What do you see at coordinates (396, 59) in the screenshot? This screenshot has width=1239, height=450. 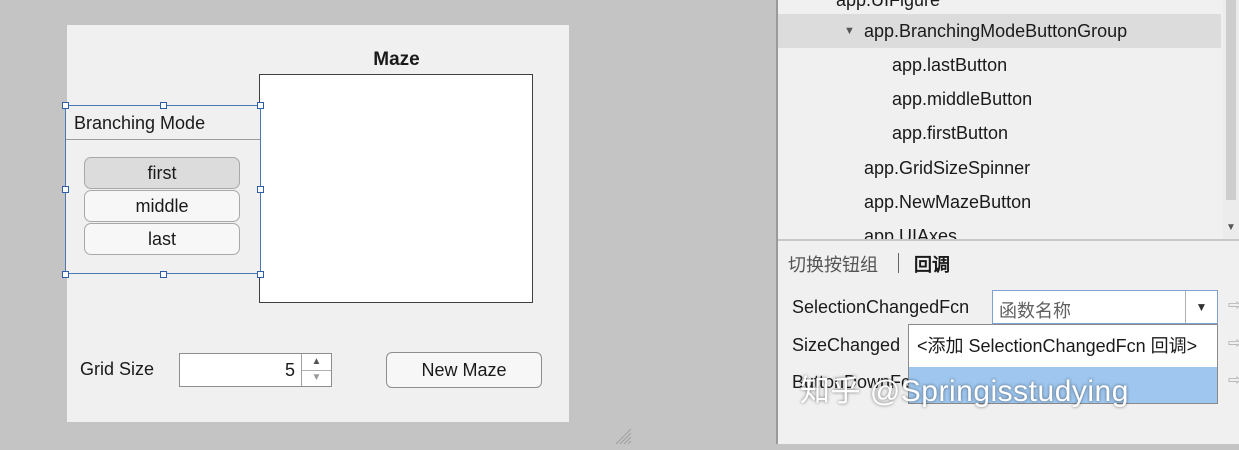 I see `axes-title: Maze` at bounding box center [396, 59].